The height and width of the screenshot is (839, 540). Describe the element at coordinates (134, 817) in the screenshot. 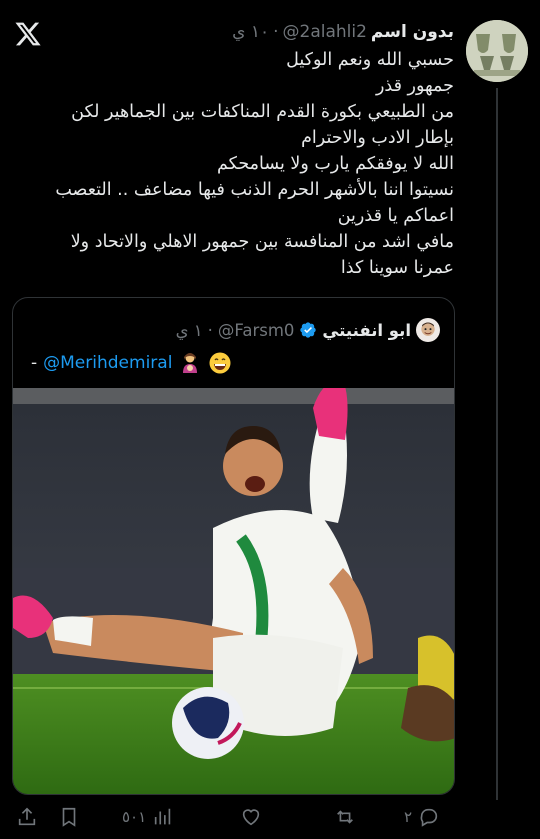

I see `views-count: ٥٠١` at that location.